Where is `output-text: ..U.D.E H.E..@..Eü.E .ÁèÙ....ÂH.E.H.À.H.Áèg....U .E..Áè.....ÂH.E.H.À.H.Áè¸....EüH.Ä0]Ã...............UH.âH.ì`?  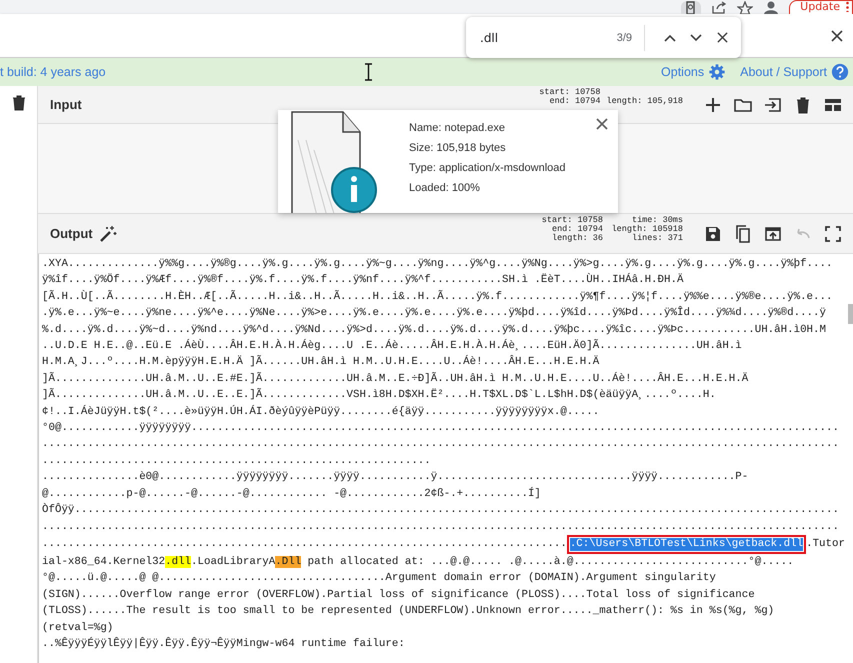
output-text: ..U.D.E H.E..@..Eü.E .ÁèÙ....ÂH.E.H.À.H.Áèg....U .E..Áè.....ÂH.E.H.À.H.Áè¸....EüH.Ä0]Ã...............UH.âH.ì is located at coordinates (392, 346).